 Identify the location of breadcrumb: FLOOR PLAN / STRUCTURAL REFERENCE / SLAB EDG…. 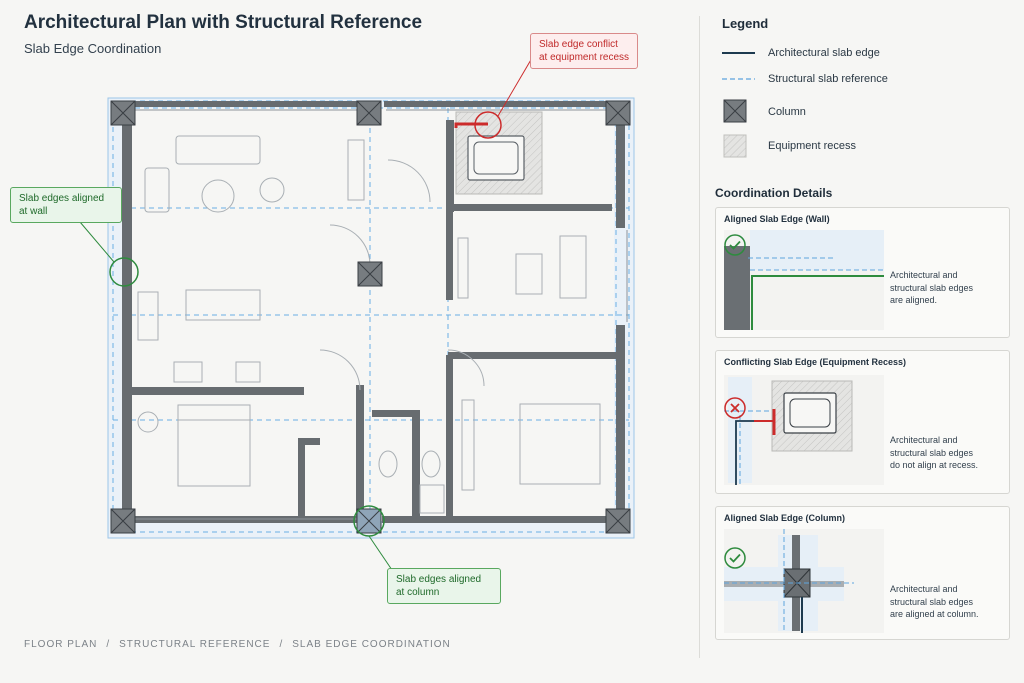
(237, 644).